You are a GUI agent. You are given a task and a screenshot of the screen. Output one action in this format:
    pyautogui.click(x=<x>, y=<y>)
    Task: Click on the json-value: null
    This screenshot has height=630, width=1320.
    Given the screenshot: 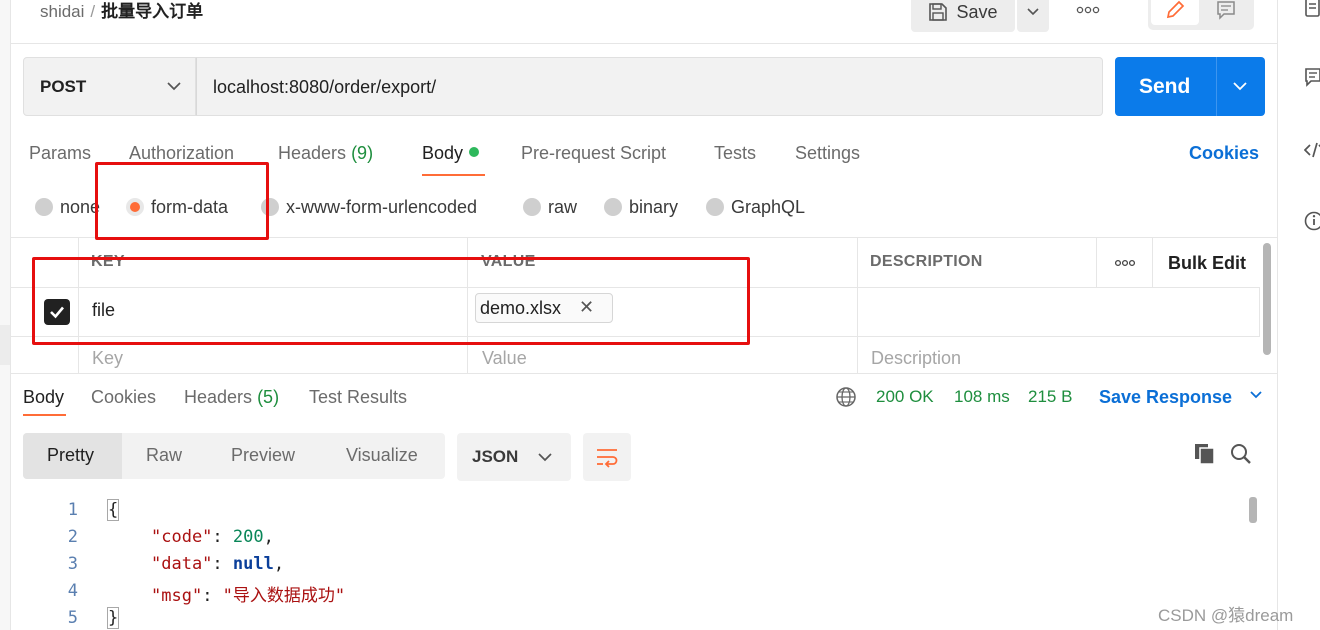 What is the action you would take?
    pyautogui.click(x=253, y=564)
    